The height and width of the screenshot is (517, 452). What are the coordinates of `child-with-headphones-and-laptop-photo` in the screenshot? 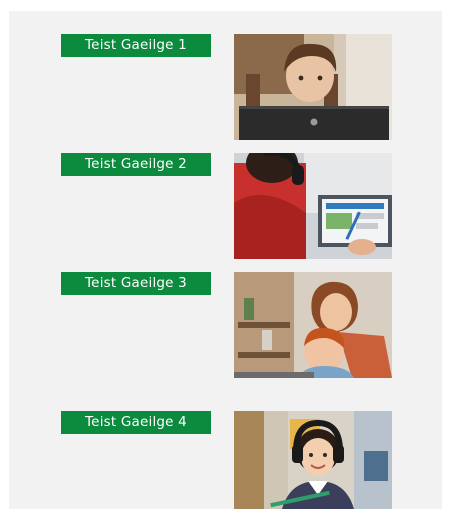 It's located at (313, 206).